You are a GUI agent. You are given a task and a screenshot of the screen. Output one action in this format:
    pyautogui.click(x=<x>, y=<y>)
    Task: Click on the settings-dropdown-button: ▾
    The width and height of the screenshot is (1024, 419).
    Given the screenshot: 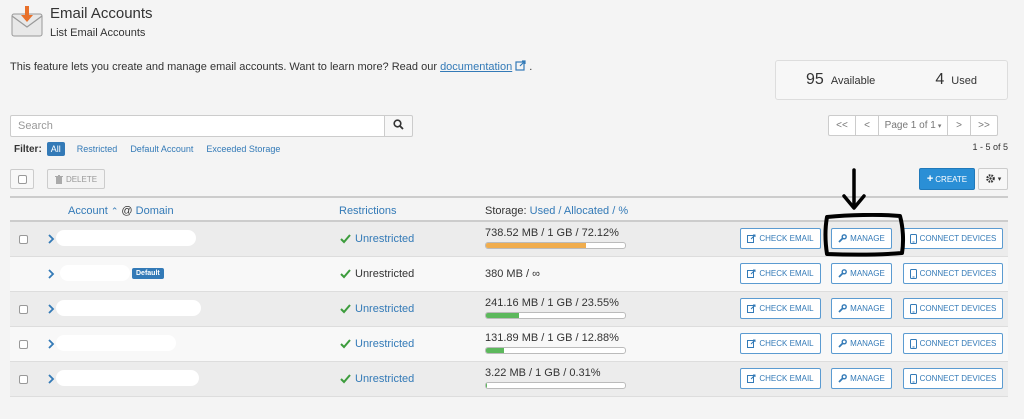 What is the action you would take?
    pyautogui.click(x=993, y=179)
    